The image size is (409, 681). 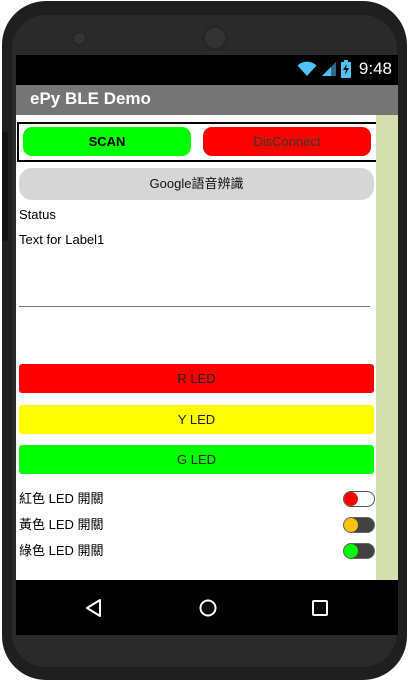 What do you see at coordinates (287, 141) in the screenshot?
I see `disconnect-button: DisConnect` at bounding box center [287, 141].